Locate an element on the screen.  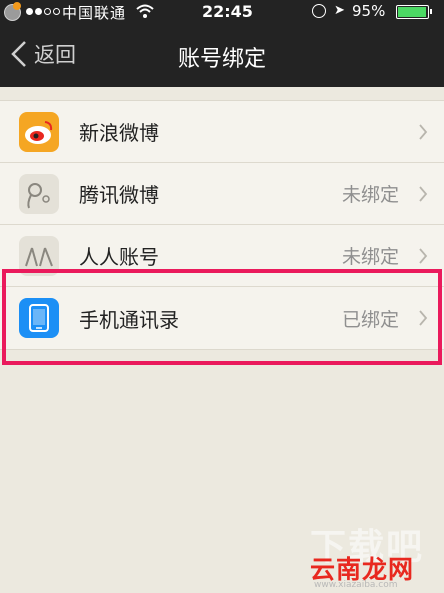
account-name: 腾讯微博 is located at coordinates (119, 195).